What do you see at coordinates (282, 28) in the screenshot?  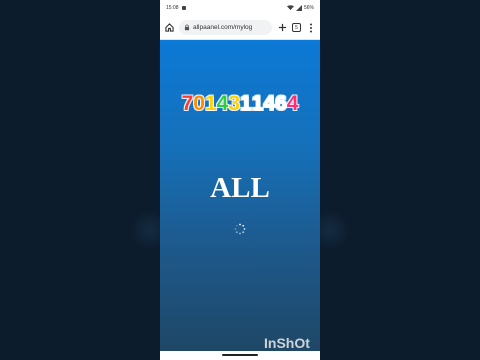 I see `plus-icon` at bounding box center [282, 28].